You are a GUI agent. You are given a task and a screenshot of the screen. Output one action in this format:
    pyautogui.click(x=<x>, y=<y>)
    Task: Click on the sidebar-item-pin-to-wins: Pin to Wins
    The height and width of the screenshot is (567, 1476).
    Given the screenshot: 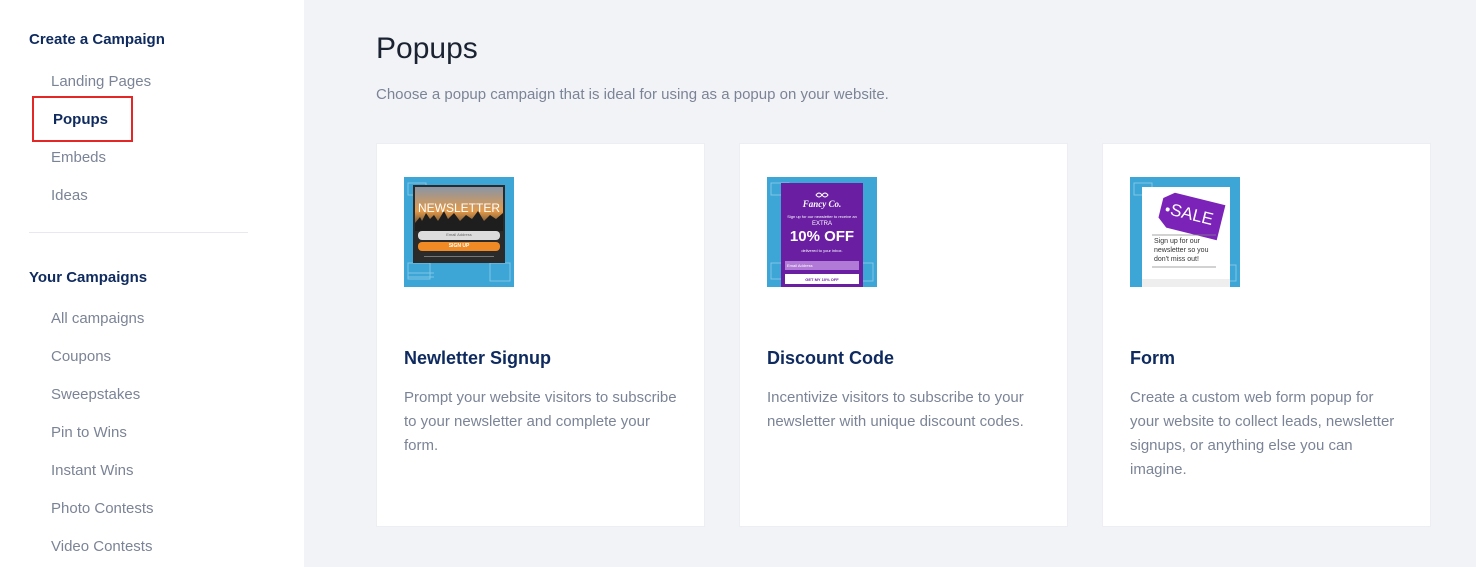 What is the action you would take?
    pyautogui.click(x=89, y=432)
    